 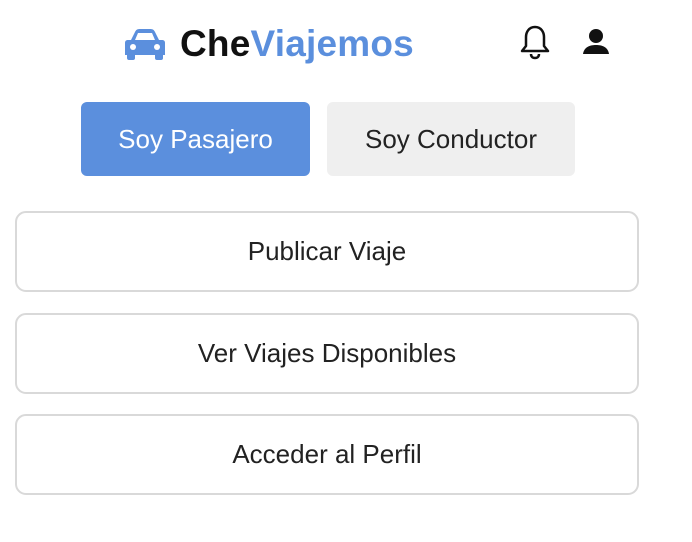 I want to click on access-profile-button: Acceder al Perfil, so click(x=327, y=454).